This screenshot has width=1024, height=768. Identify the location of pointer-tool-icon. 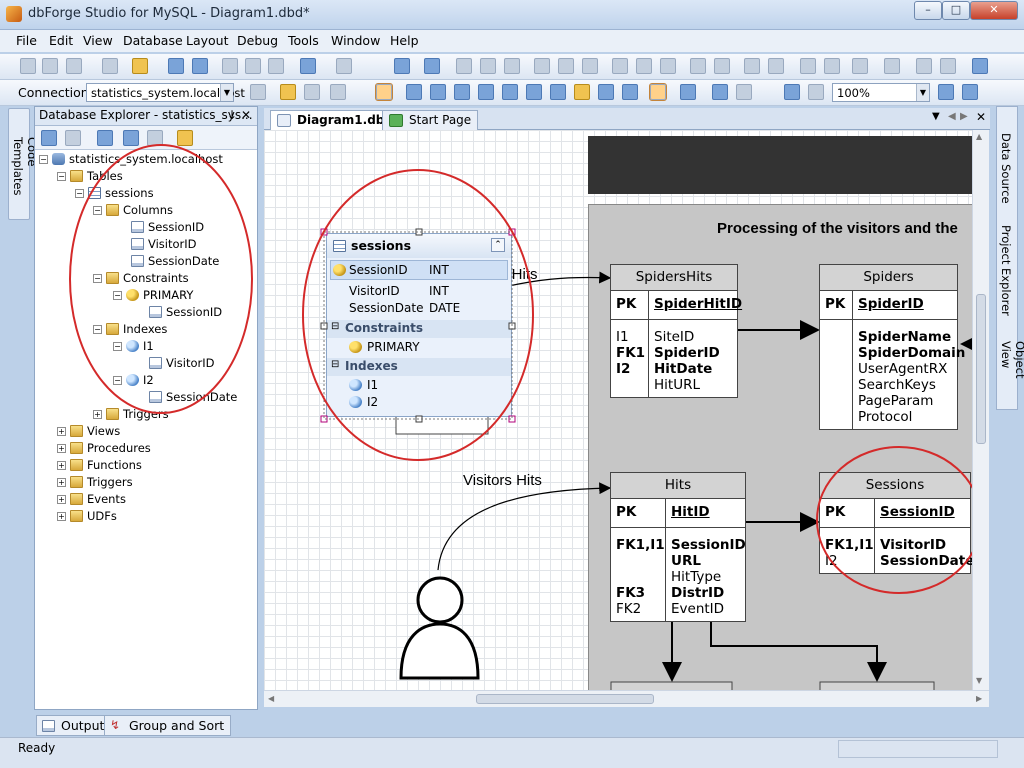
(384, 92).